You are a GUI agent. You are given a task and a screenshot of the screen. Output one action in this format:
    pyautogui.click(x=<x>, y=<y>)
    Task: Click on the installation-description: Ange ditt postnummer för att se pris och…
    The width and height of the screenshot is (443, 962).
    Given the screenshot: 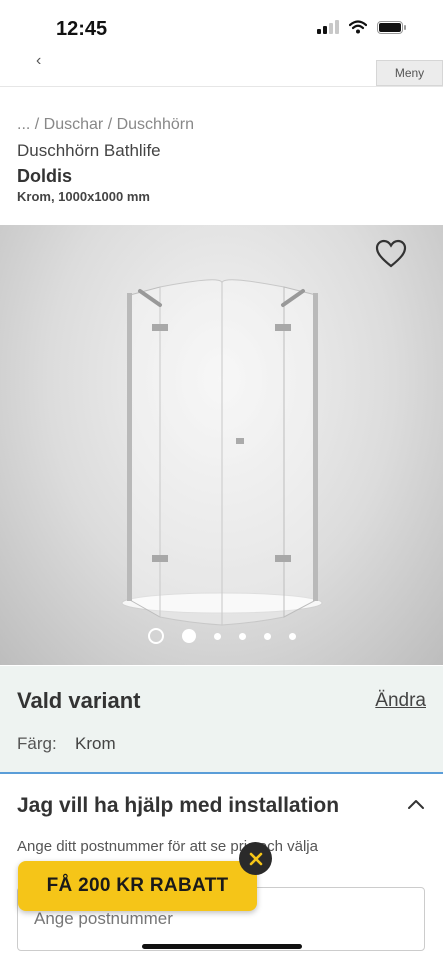 What is the action you would take?
    pyautogui.click(x=167, y=846)
    